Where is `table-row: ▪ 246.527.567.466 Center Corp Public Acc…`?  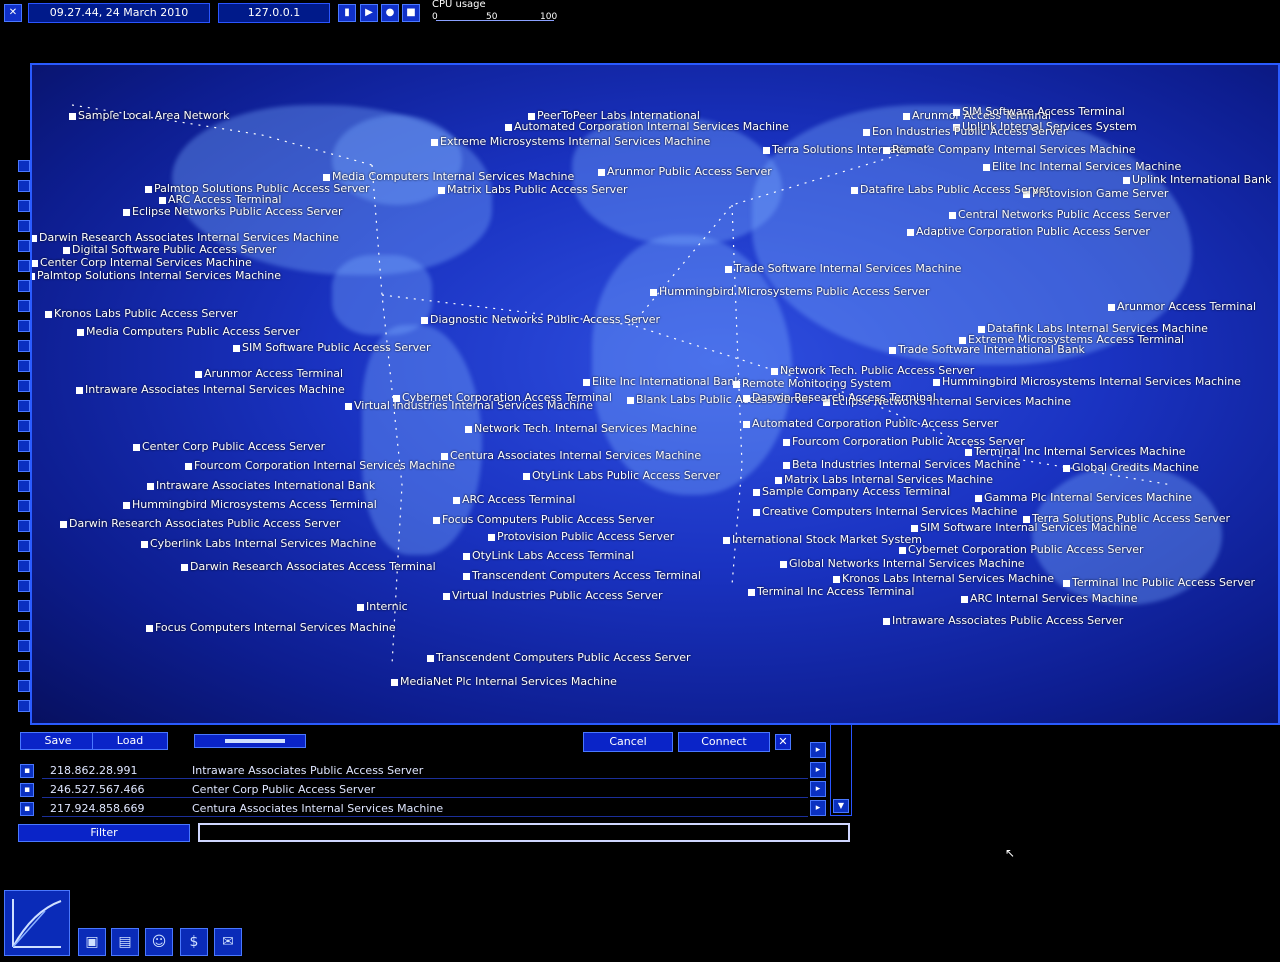
table-row: ▪ 246.527.567.466 Center Corp Public Acc… is located at coordinates (413, 789).